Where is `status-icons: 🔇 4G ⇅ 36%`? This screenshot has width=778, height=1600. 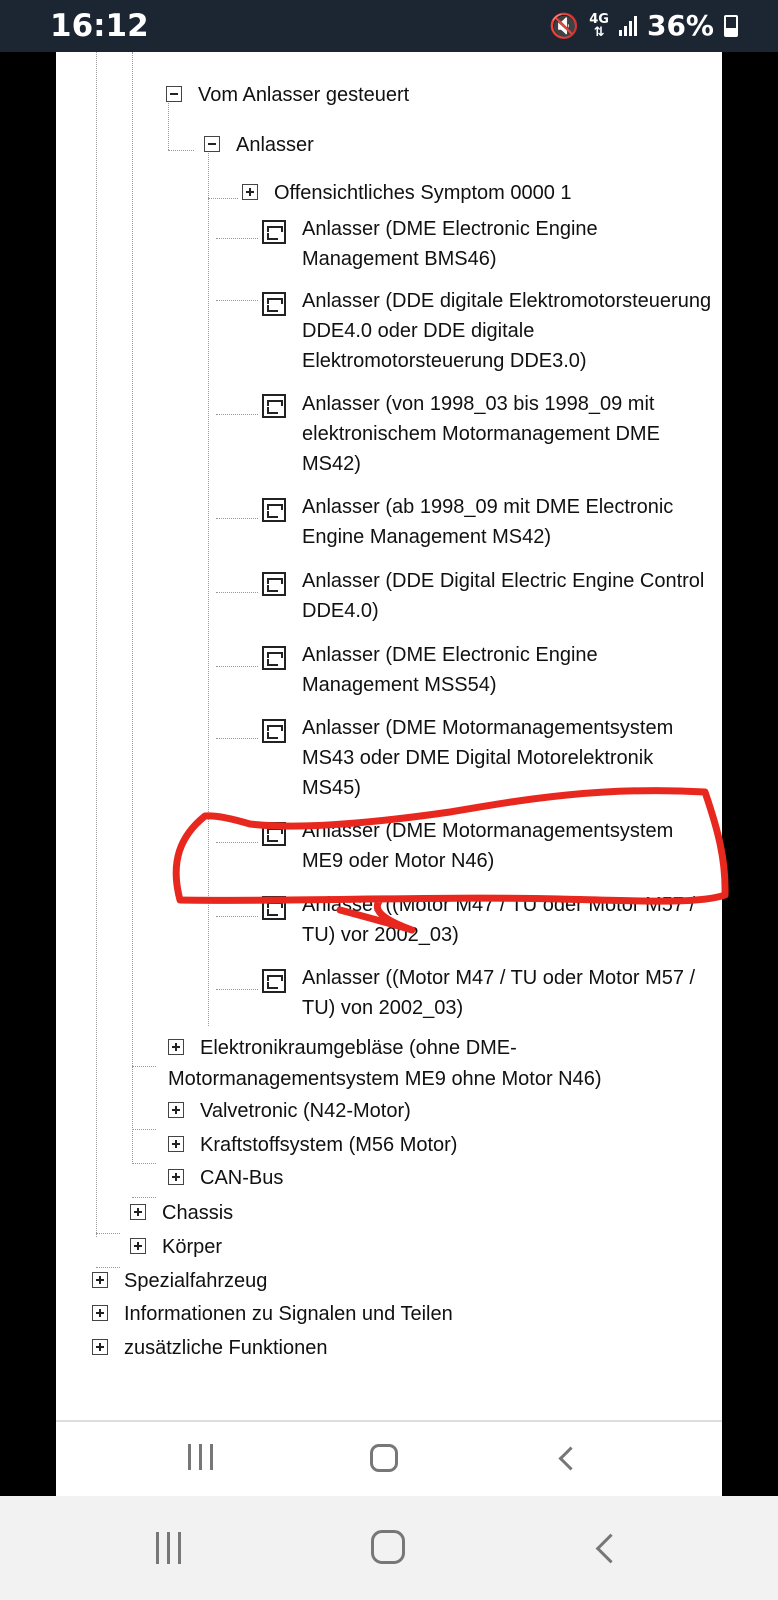
status-icons: 🔇 4G ⇅ 36% is located at coordinates (643, 25).